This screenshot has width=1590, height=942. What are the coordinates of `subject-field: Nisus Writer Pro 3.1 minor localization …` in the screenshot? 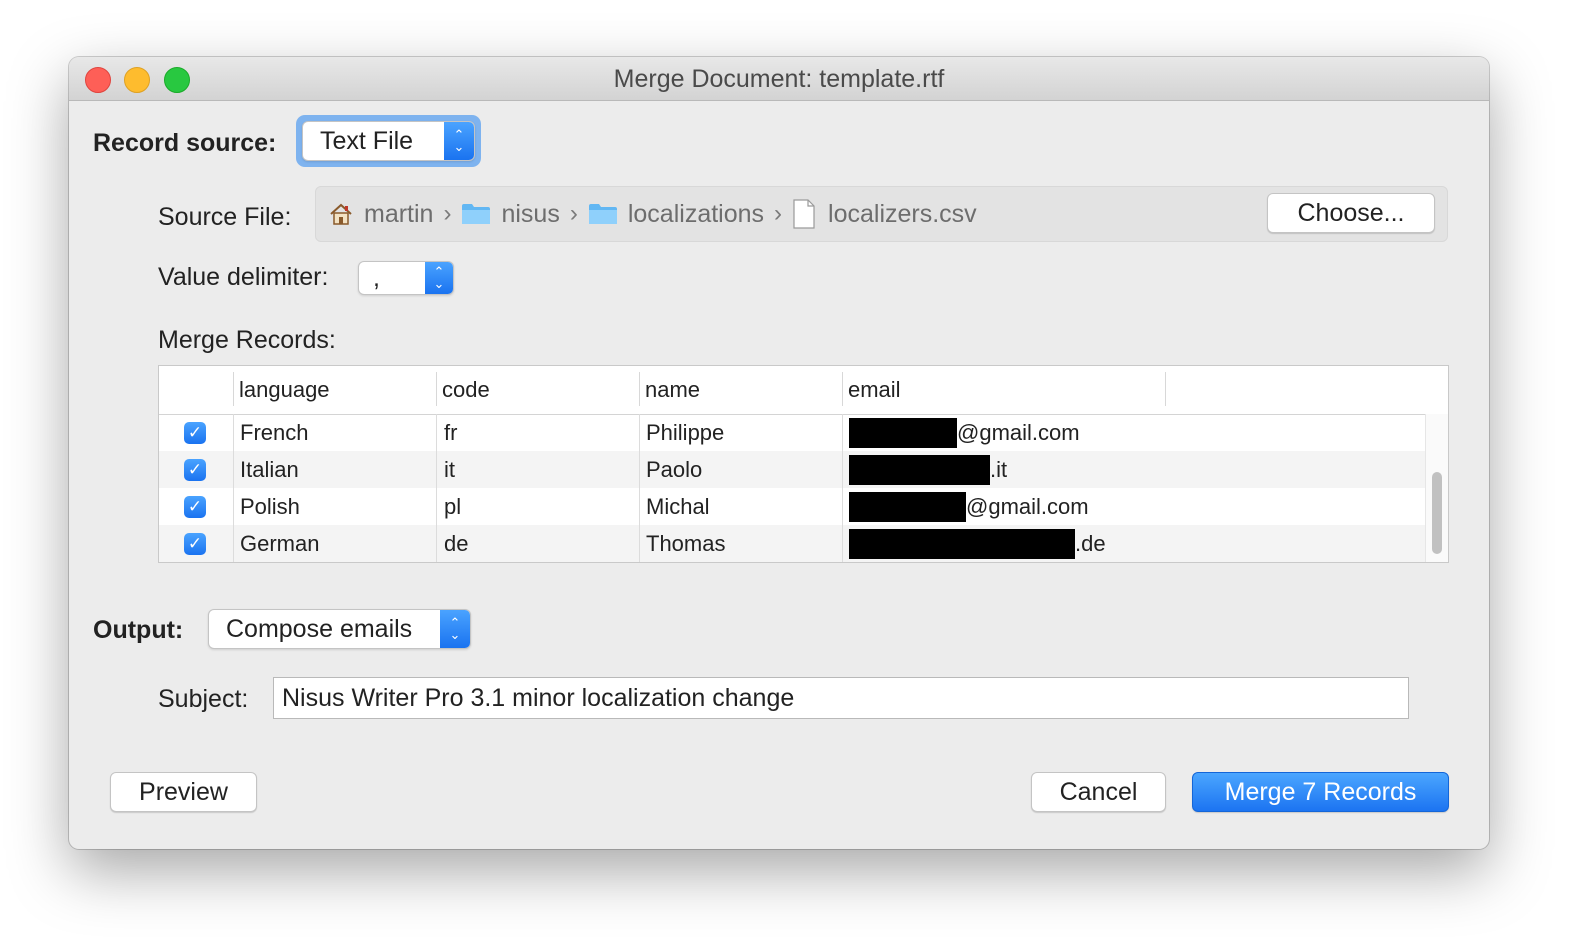 It's located at (841, 698).